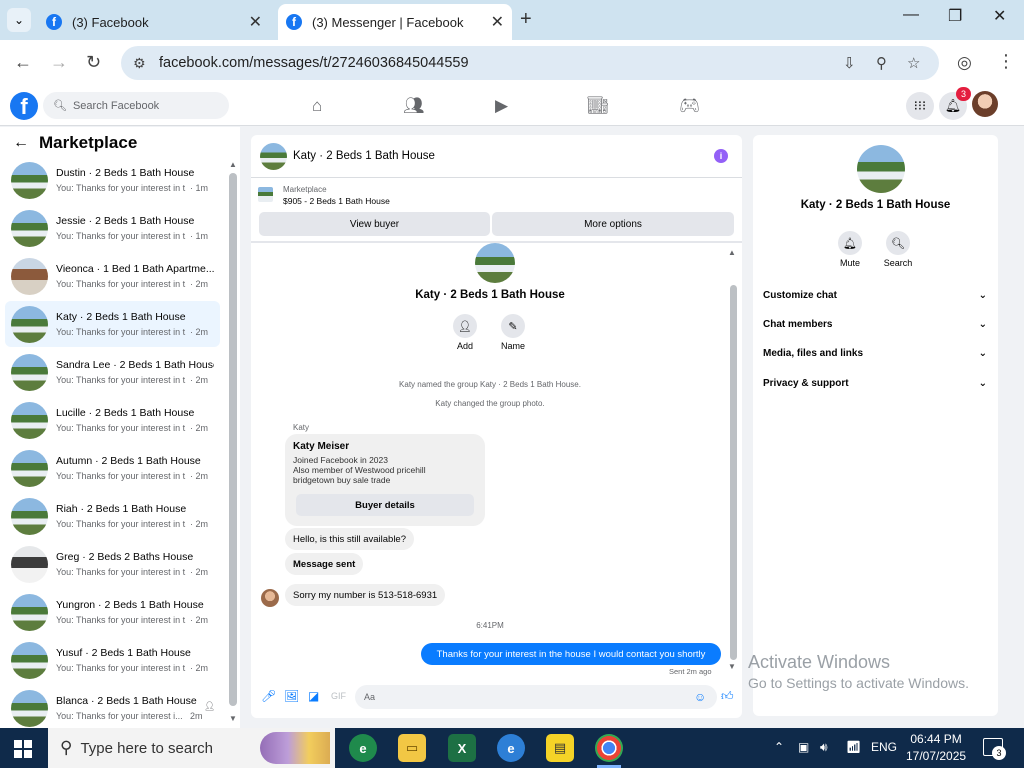 Image resolution: width=1024 pixels, height=768 pixels. I want to click on chat-photo, so click(273, 156).